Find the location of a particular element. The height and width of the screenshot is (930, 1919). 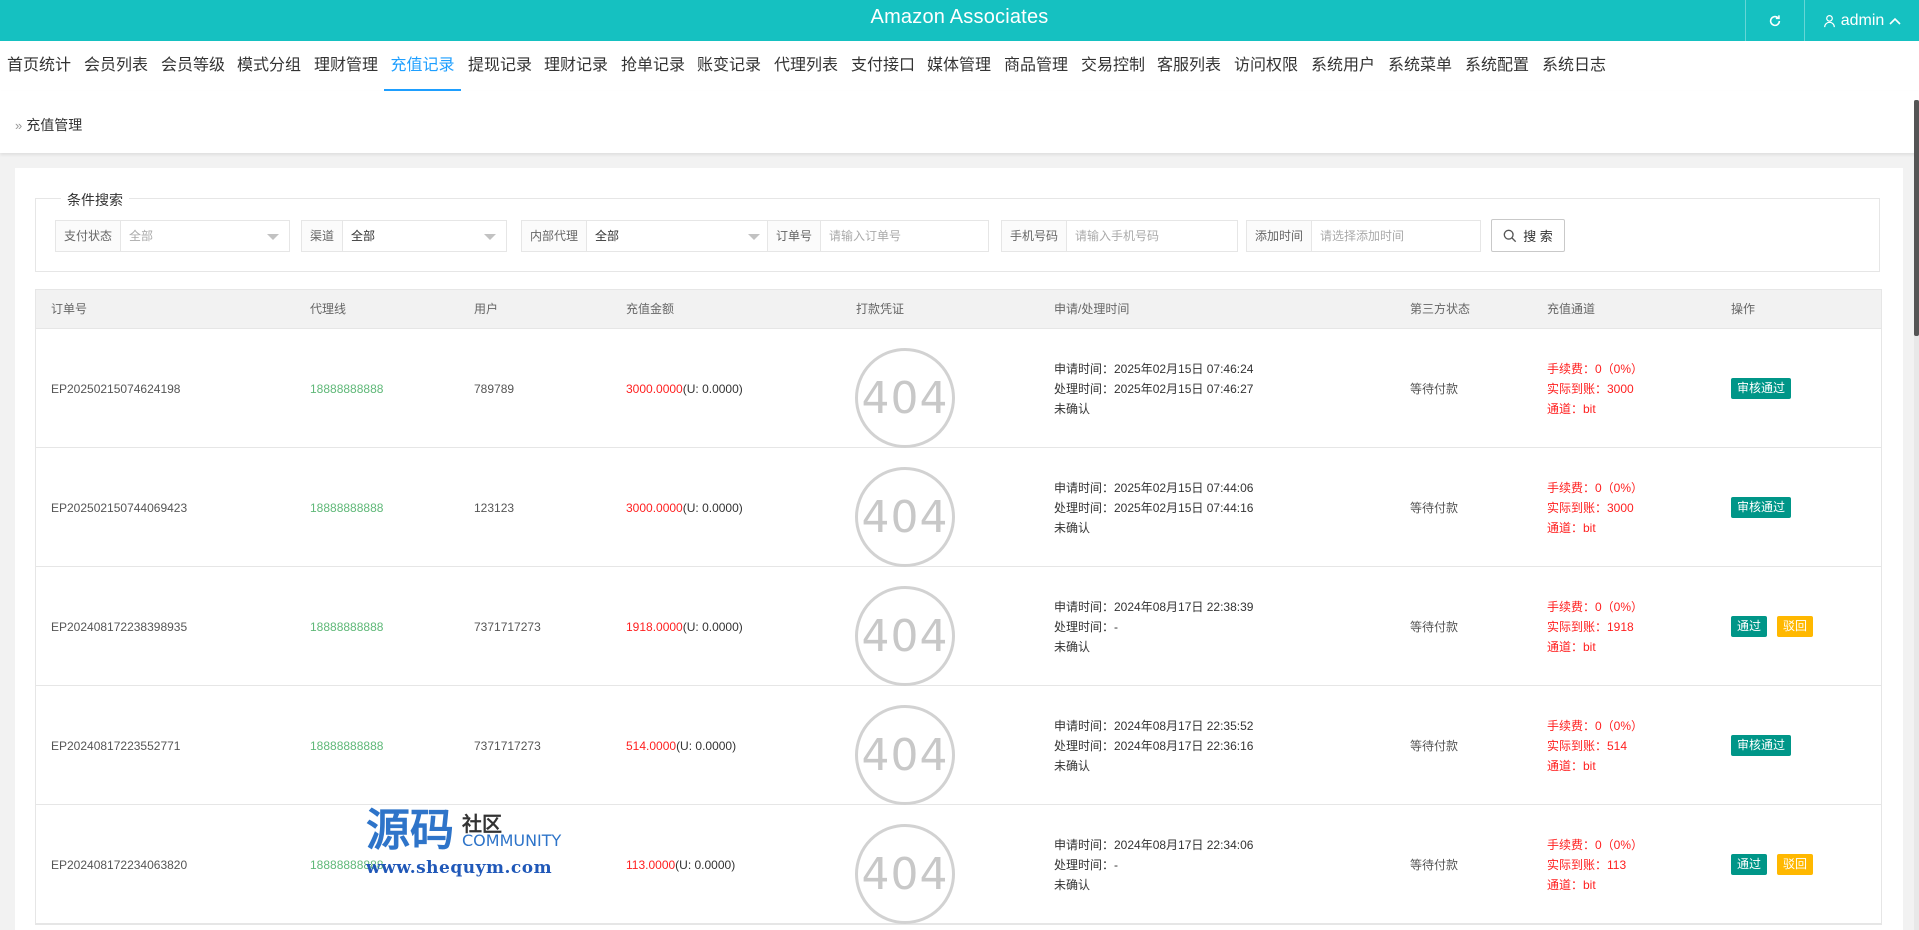

col-actions: 操作 is located at coordinates (1743, 309).